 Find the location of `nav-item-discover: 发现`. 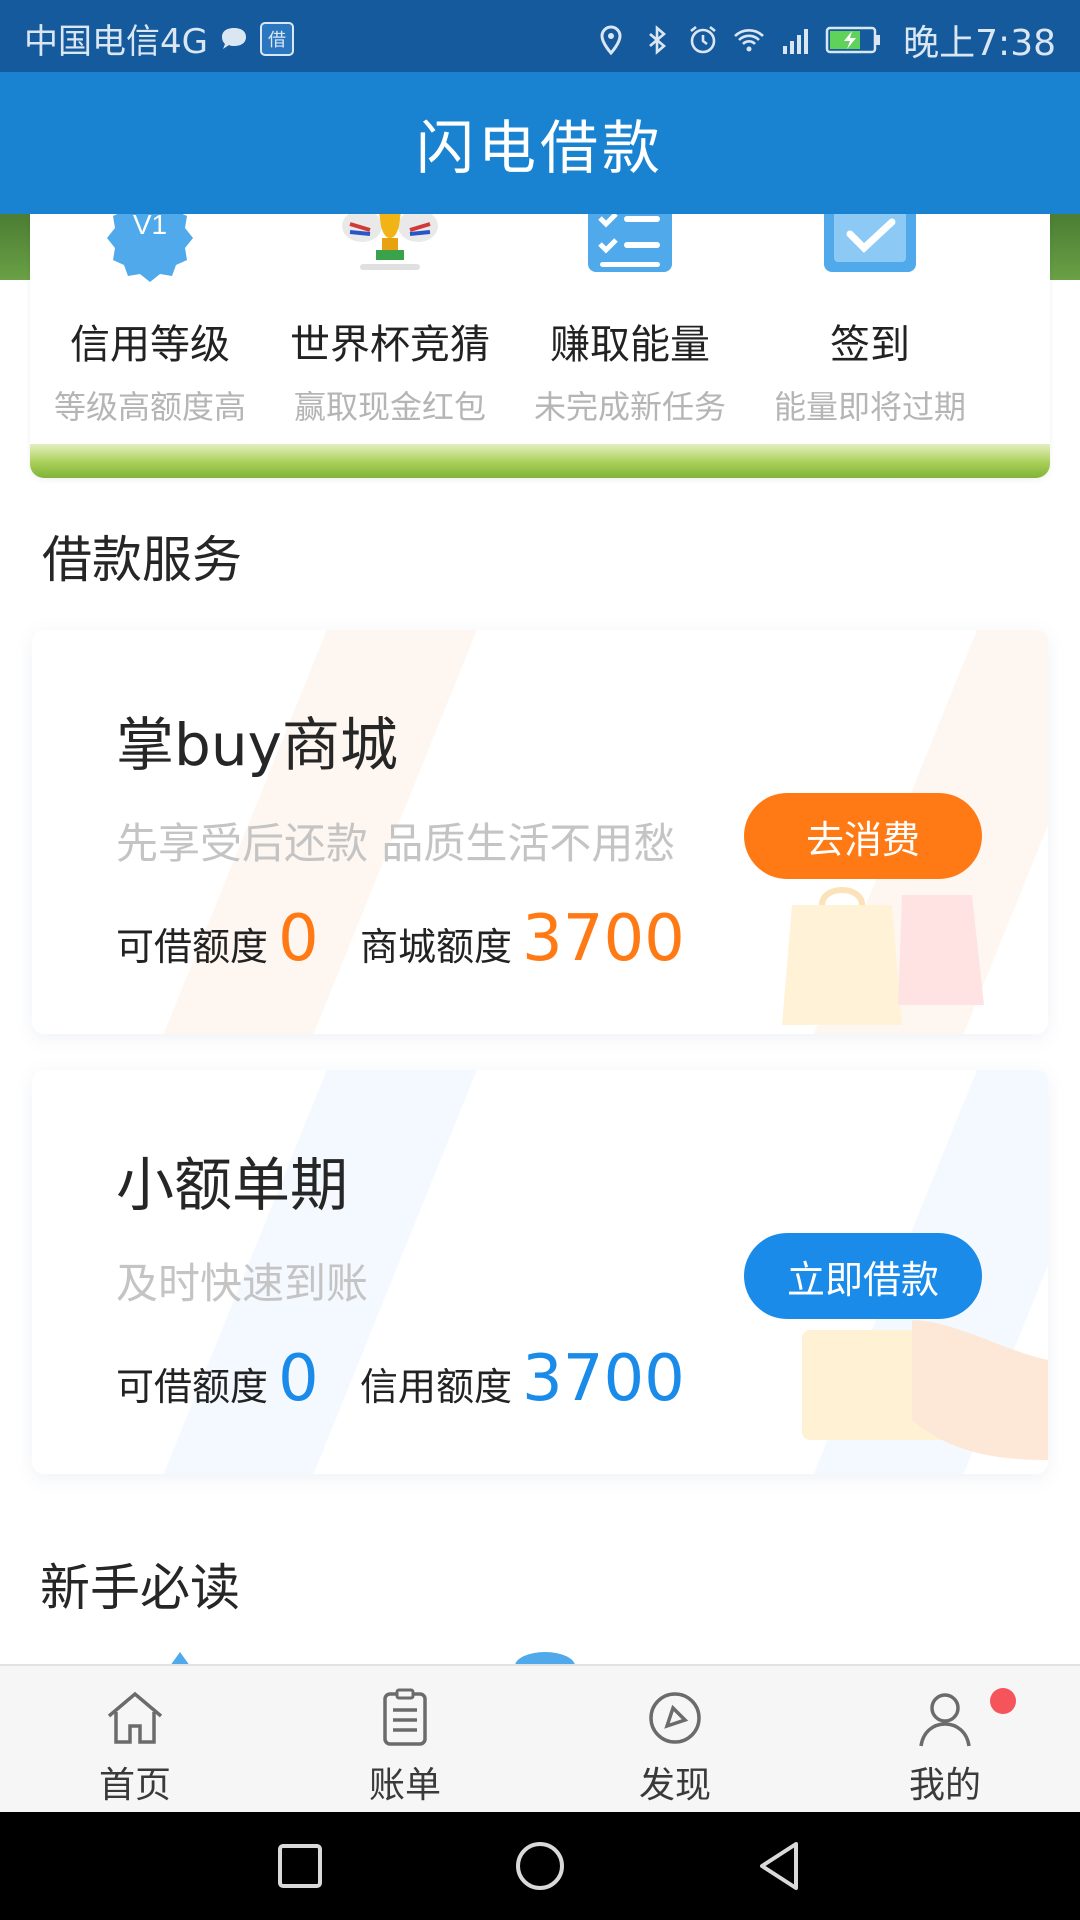

nav-item-discover: 发现 is located at coordinates (675, 1740).